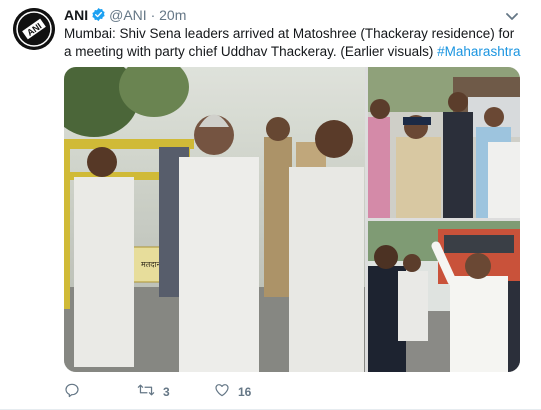 The image size is (541, 410). Describe the element at coordinates (512, 14) in the screenshot. I see `caret-down-icon` at that location.